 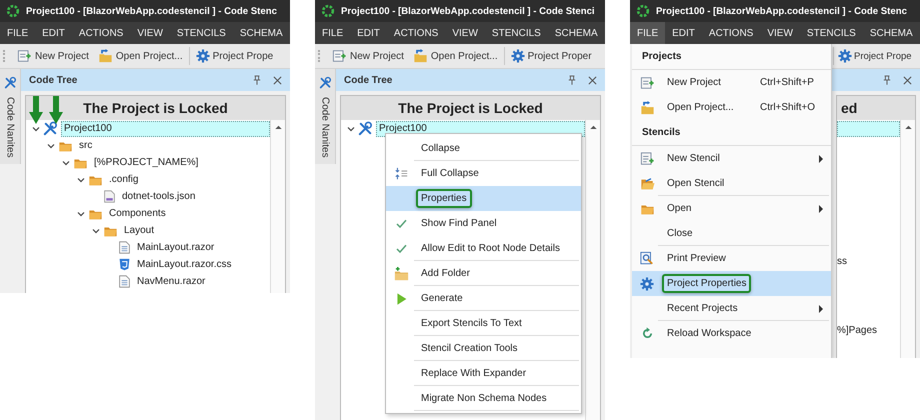 What do you see at coordinates (124, 264) in the screenshot?
I see `css-file-icon` at bounding box center [124, 264].